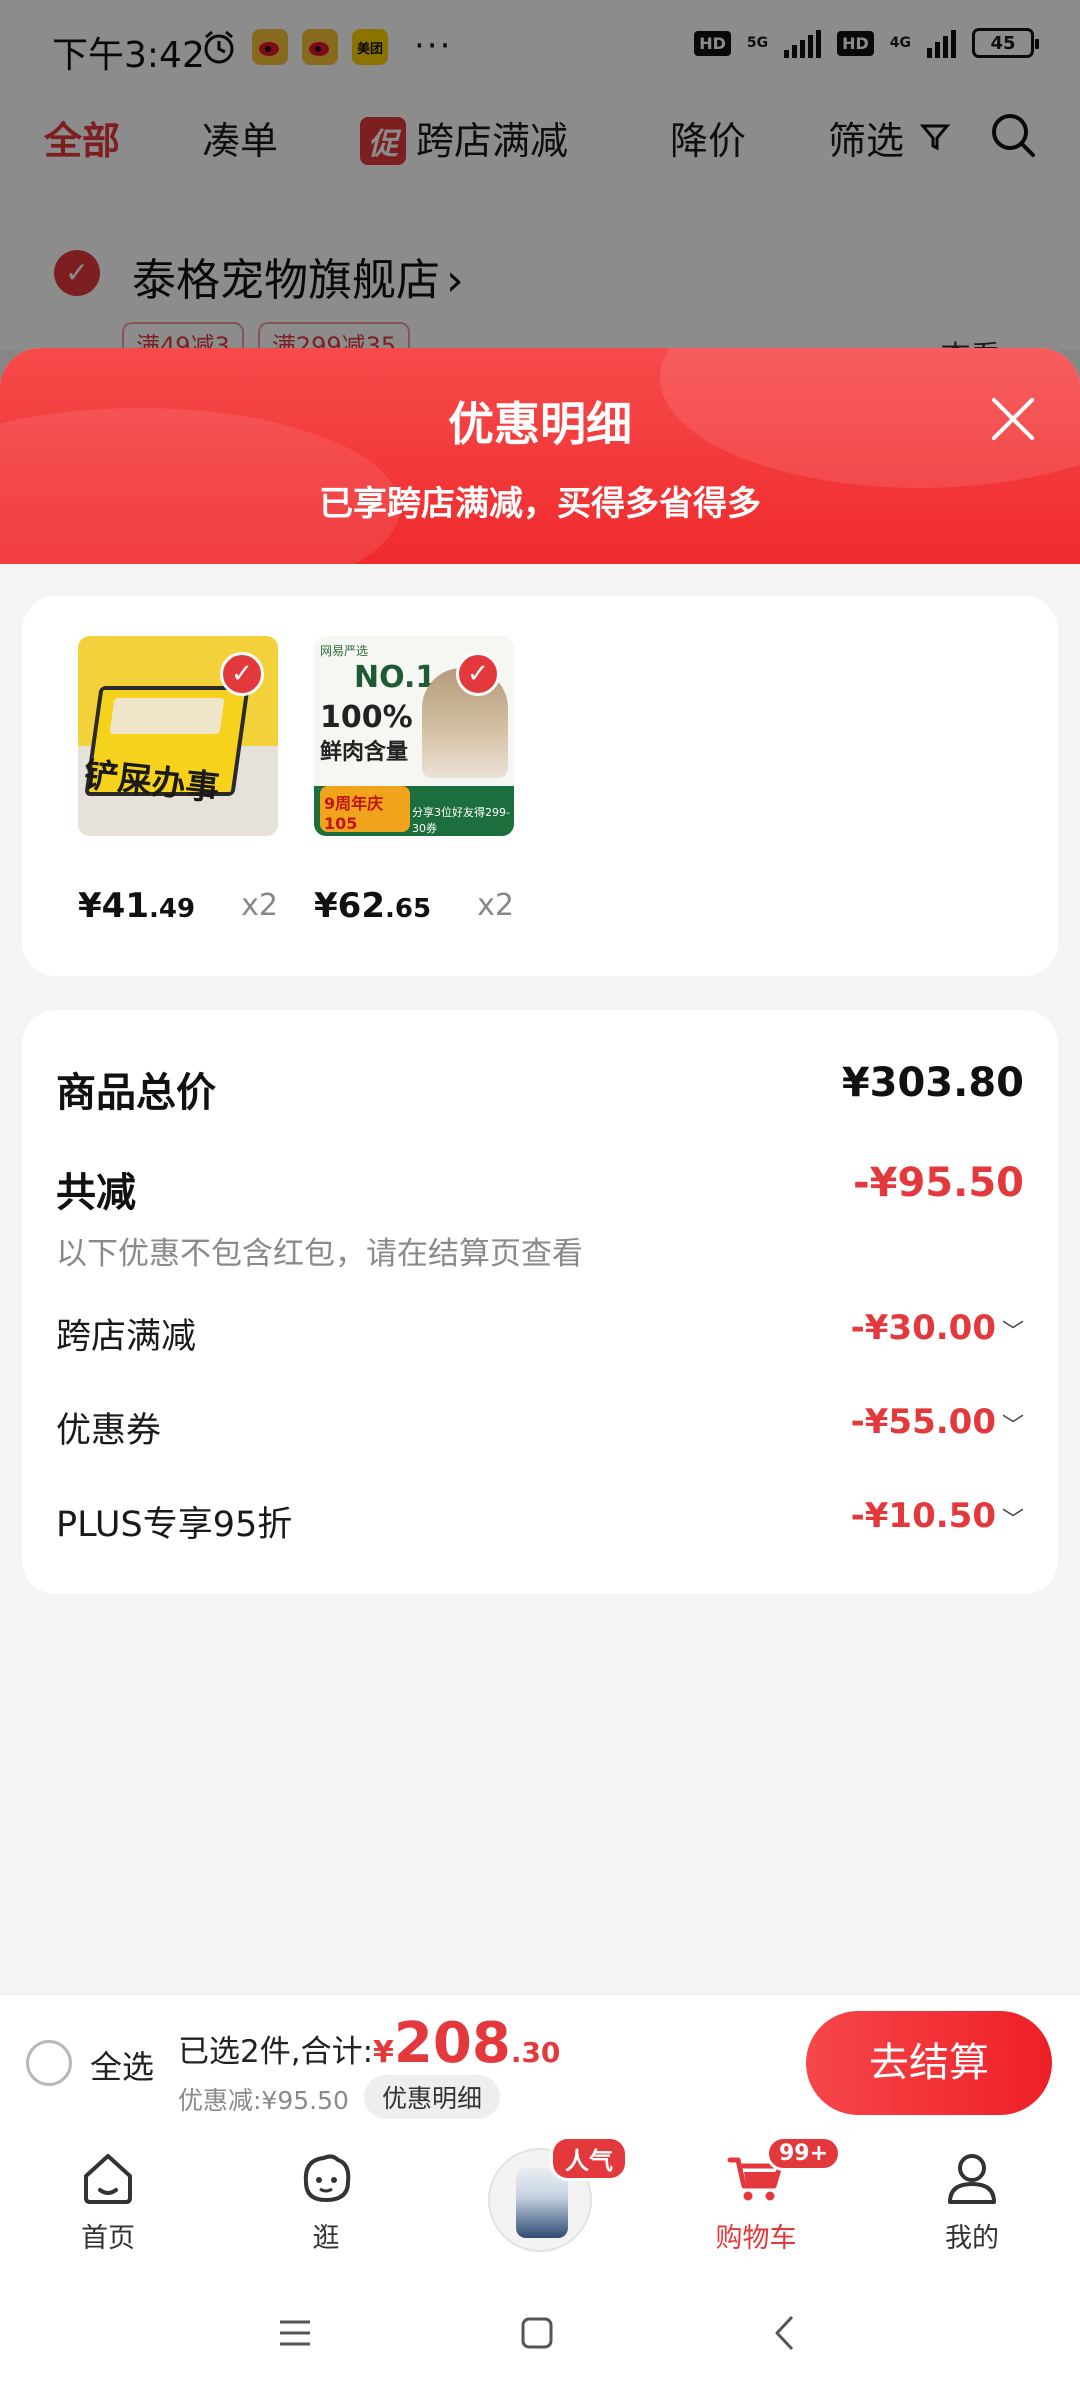 The width and height of the screenshot is (1080, 2400). Describe the element at coordinates (383, 2052) in the screenshot. I see `currency-symbol: ¥` at that location.